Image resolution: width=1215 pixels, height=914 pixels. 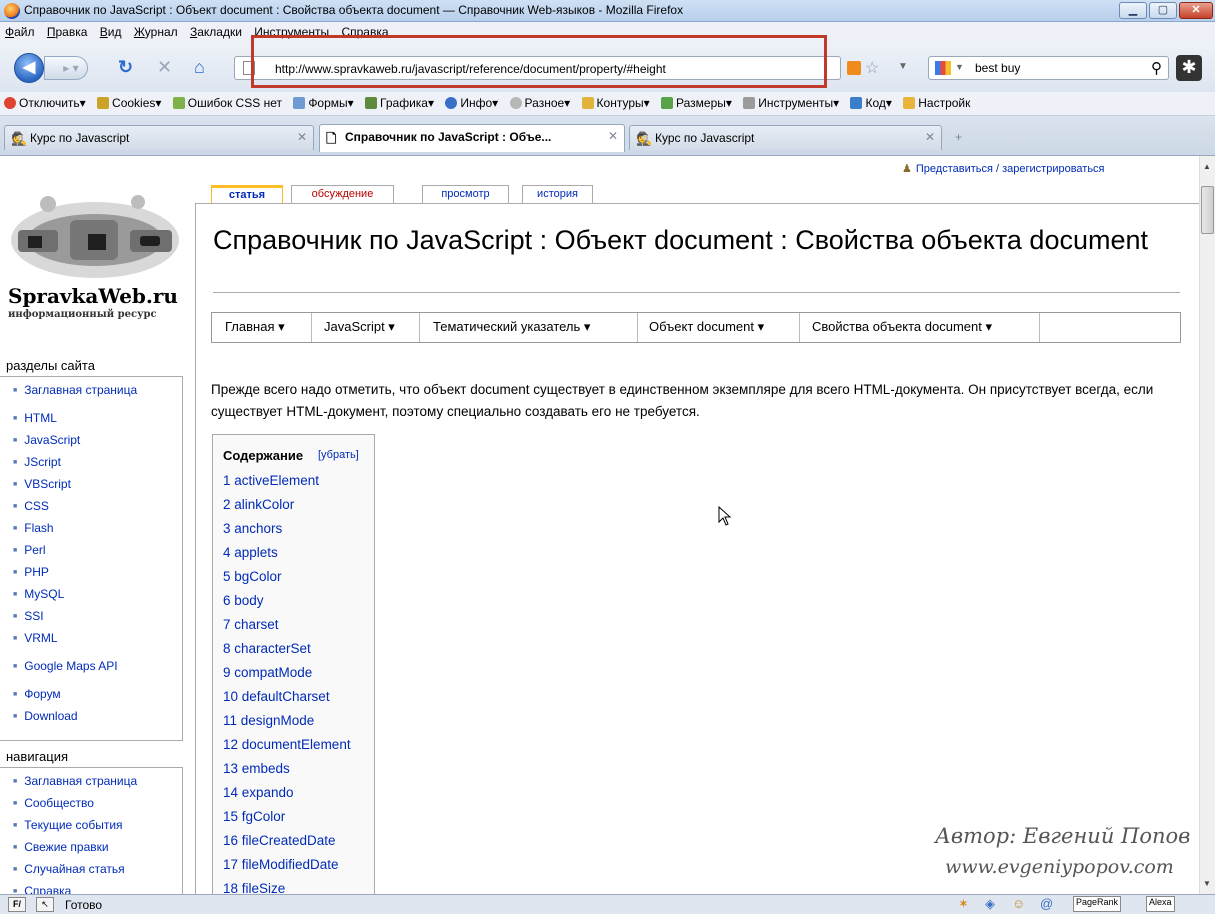 I want to click on bookmark-star-icon: ☆, so click(x=872, y=68).